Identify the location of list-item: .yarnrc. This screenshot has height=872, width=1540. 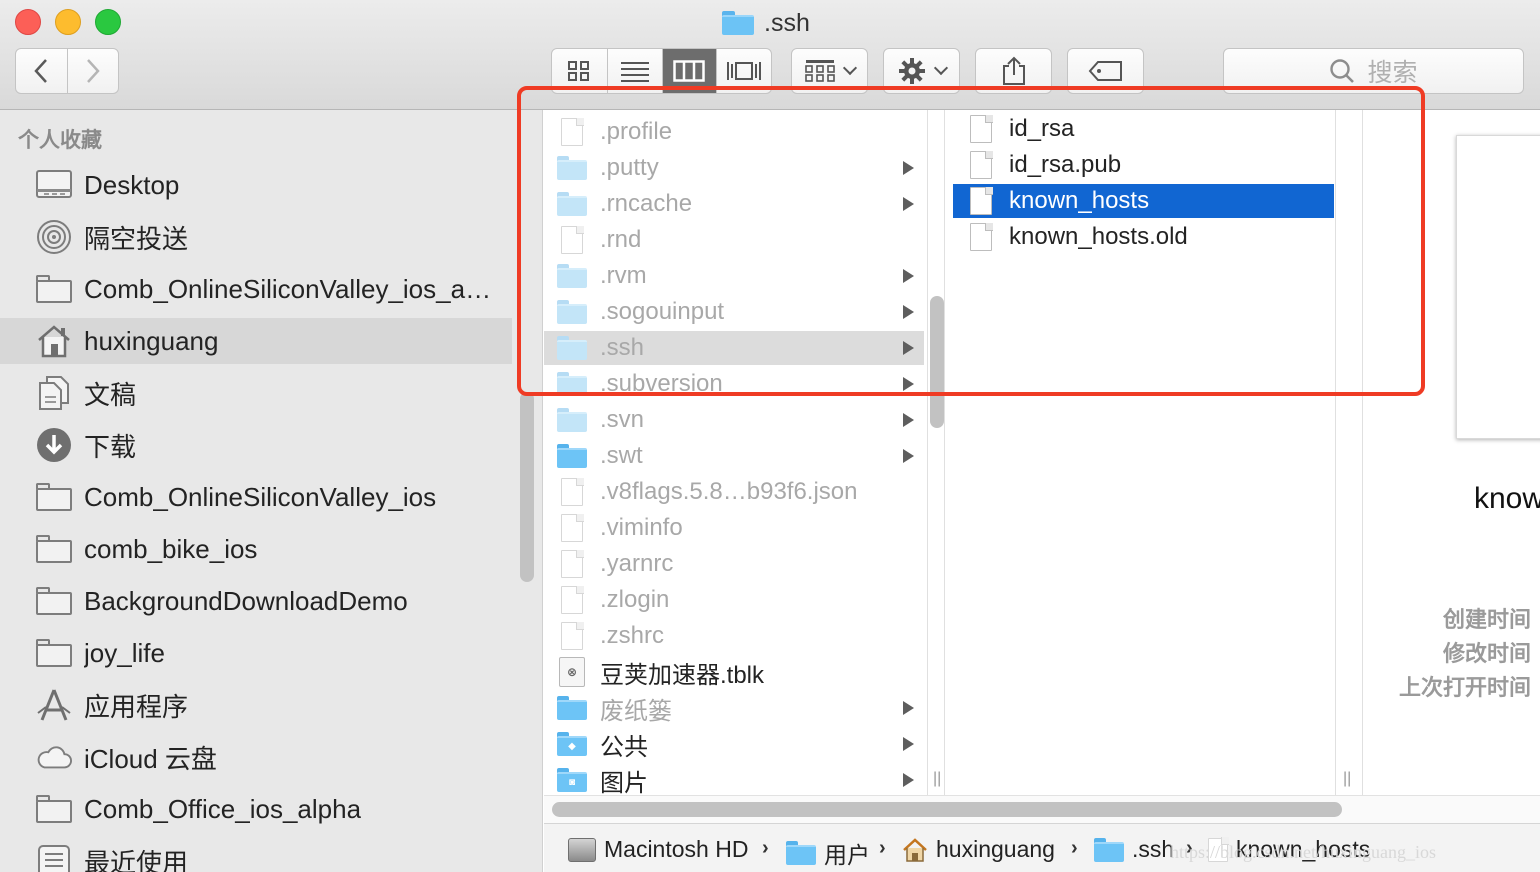
(734, 564).